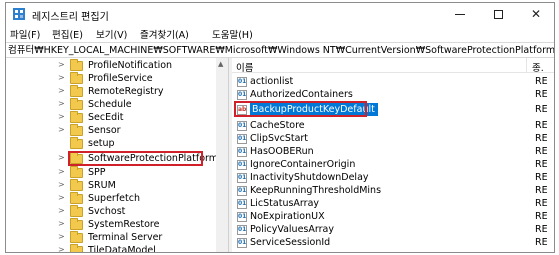 Image resolution: width=559 pixels, height=255 pixels. Describe the element at coordinates (124, 224) in the screenshot. I see `tree-item-label: SystemRestore` at that location.